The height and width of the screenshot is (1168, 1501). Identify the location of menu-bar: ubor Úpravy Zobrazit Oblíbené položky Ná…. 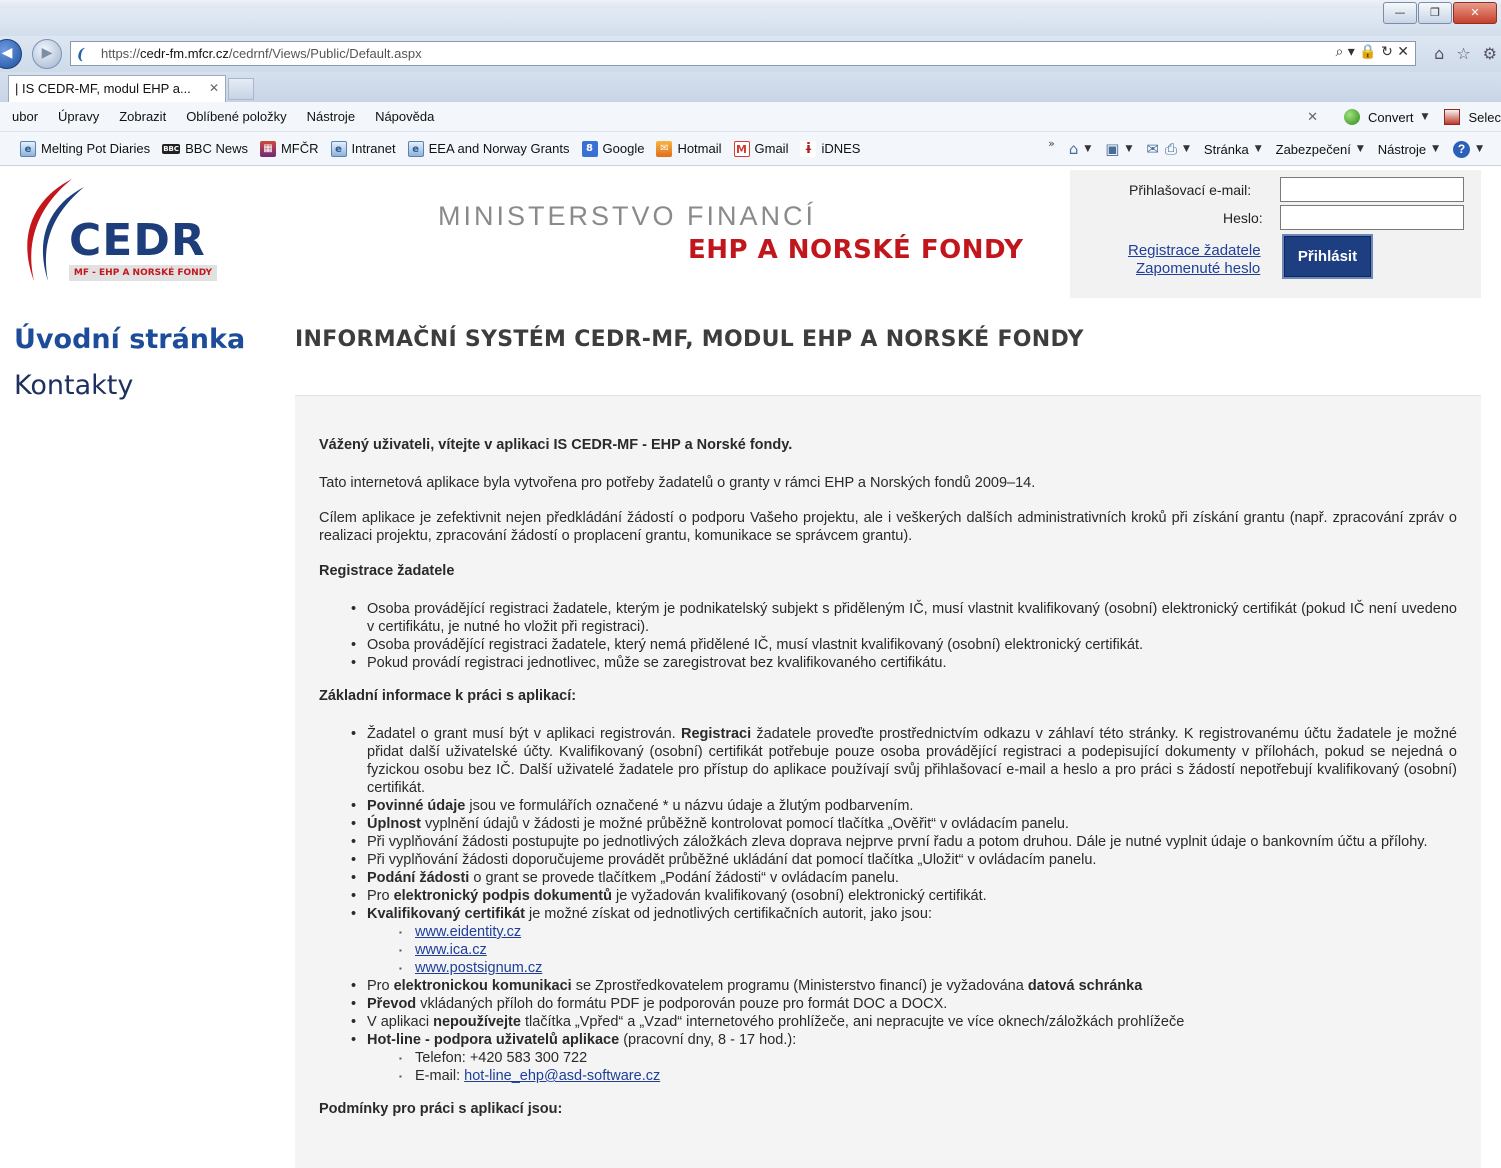
(750, 117).